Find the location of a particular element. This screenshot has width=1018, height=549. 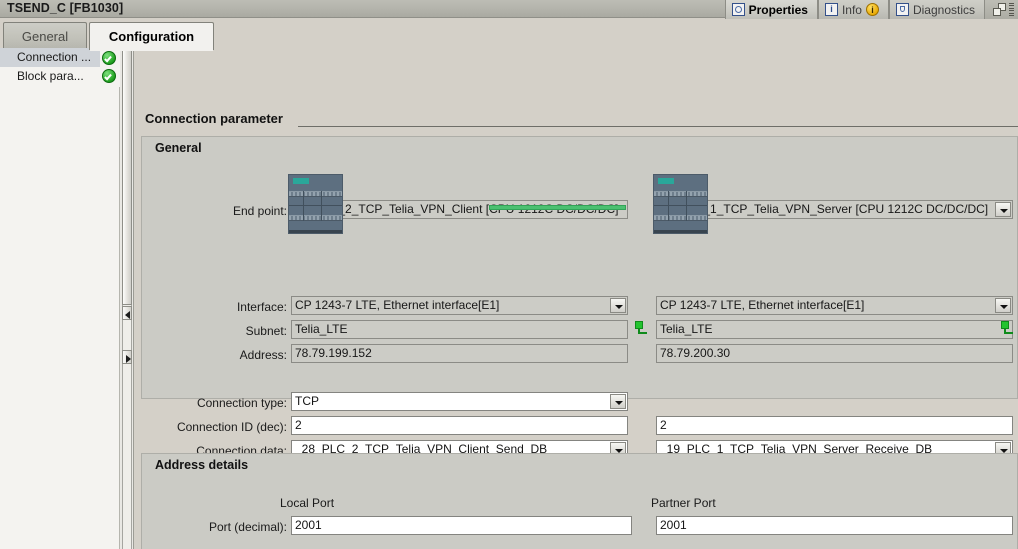

partner-port-input: 2001 is located at coordinates (834, 525).